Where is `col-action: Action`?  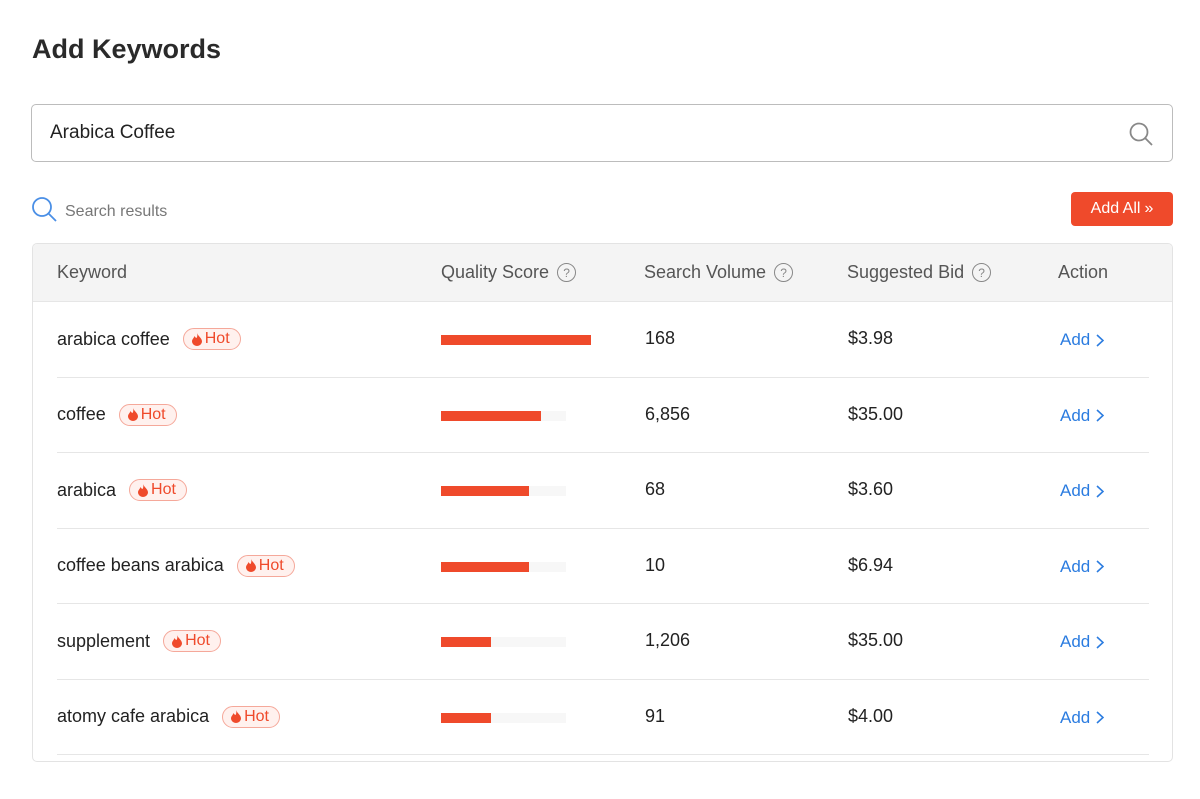
col-action: Action is located at coordinates (1083, 272).